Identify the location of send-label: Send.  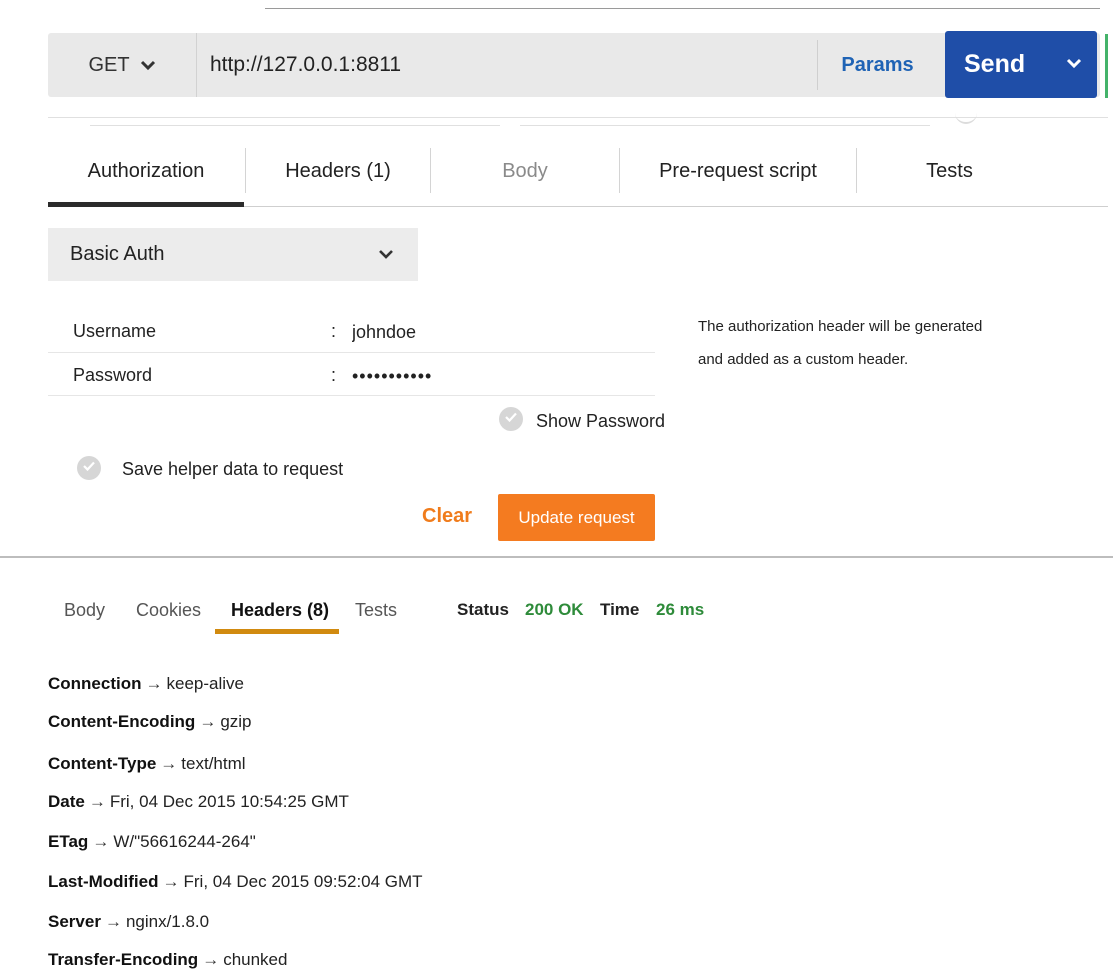
(995, 64).